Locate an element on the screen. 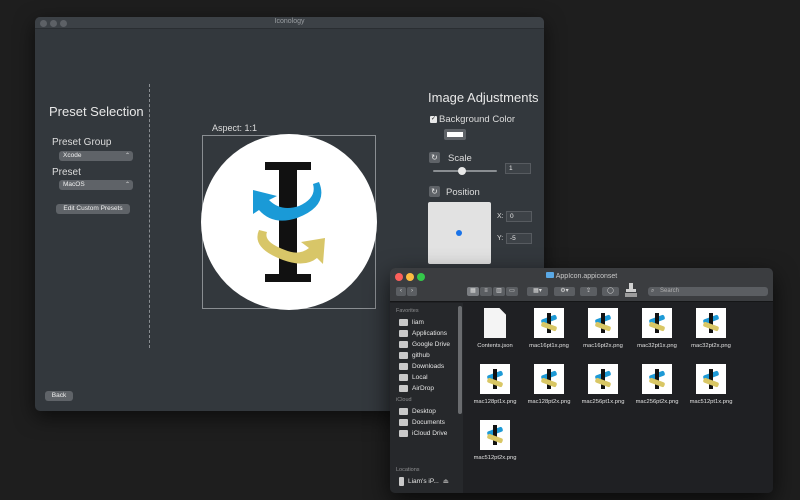 This screenshot has width=800, height=500. icon-preview is located at coordinates (289, 222).